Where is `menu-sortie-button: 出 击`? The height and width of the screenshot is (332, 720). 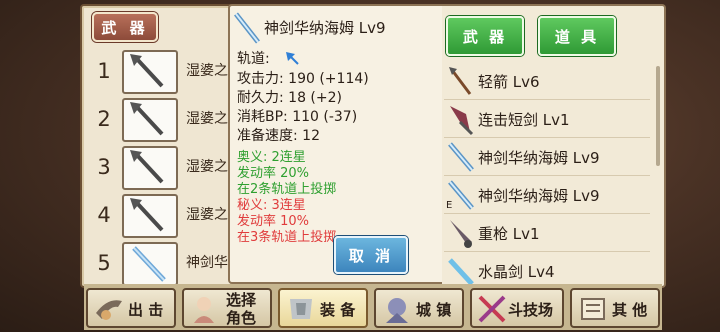 menu-sortie-button: 出 击 is located at coordinates (131, 308).